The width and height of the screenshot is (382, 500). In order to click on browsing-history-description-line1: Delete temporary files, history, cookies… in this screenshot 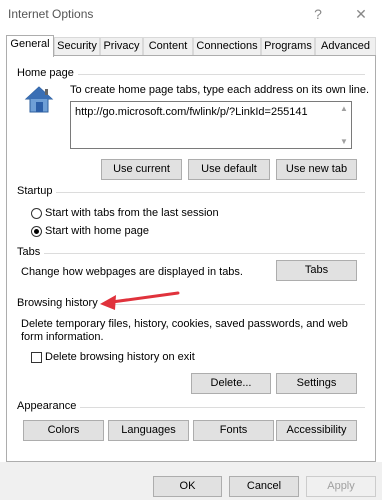, I will do `click(184, 324)`.